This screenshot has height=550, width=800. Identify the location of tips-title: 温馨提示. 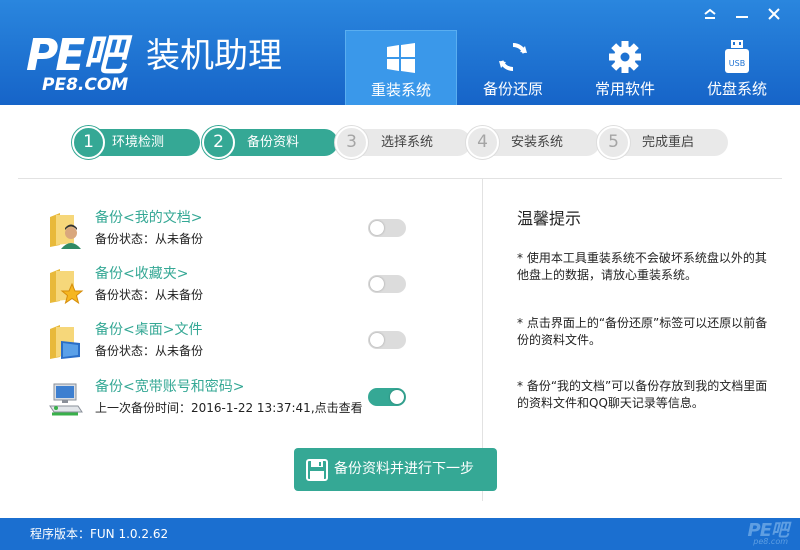
(549, 218).